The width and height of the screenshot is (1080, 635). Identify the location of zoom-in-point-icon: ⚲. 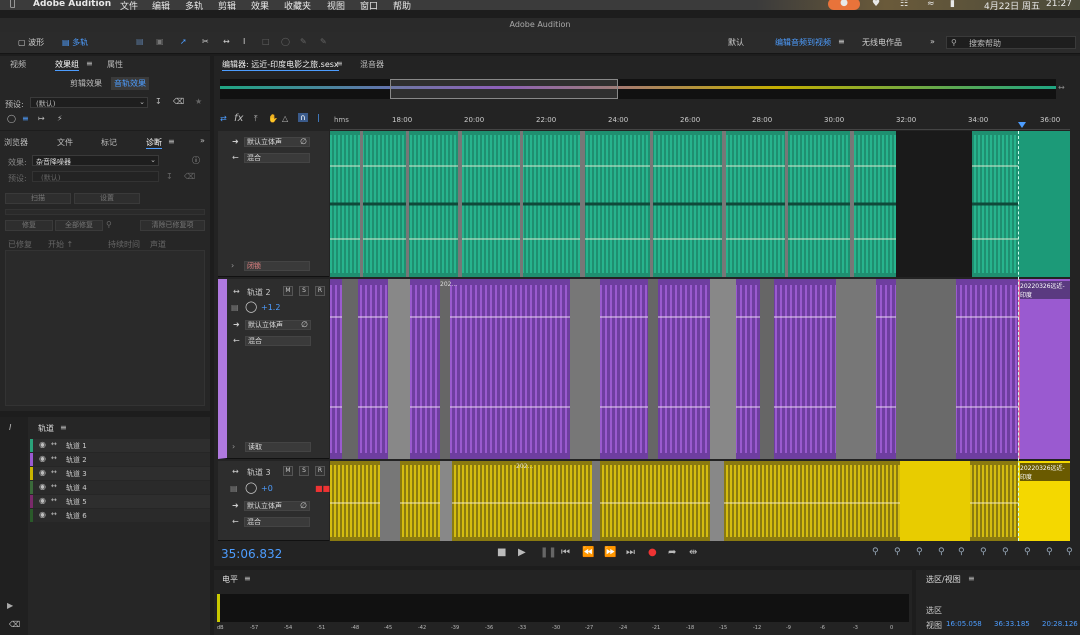
(983, 552).